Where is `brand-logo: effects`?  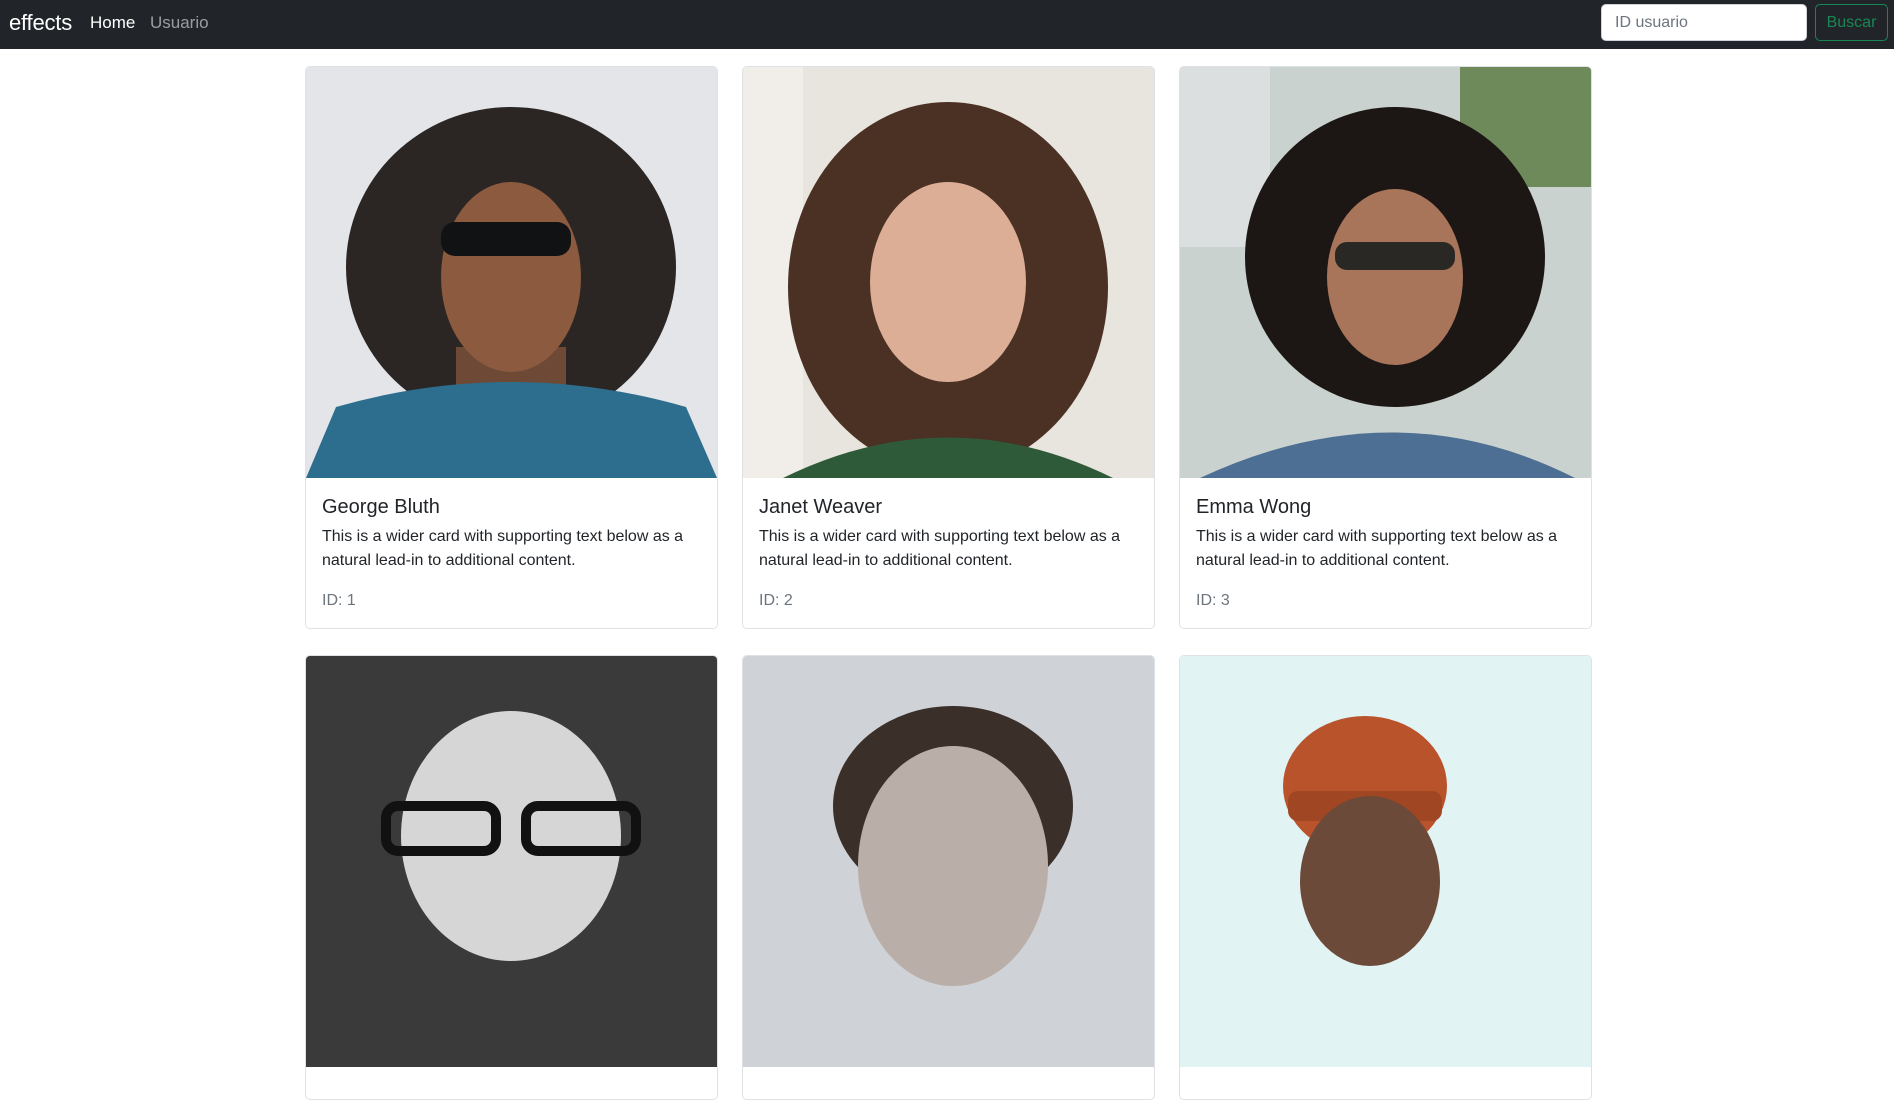 brand-logo: effects is located at coordinates (40, 23).